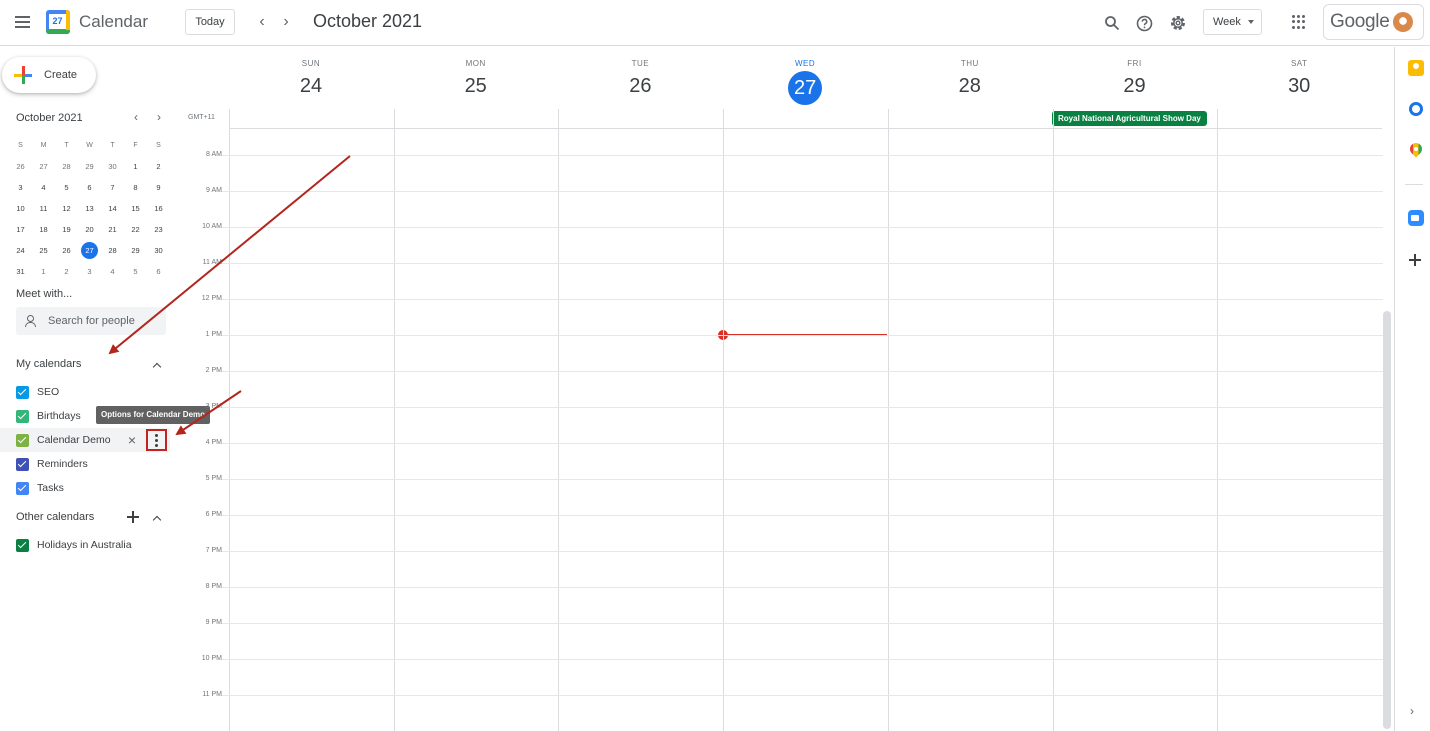 The width and height of the screenshot is (1430, 731). Describe the element at coordinates (112, 229) in the screenshot. I see `mini-calendar-day: 21` at that location.